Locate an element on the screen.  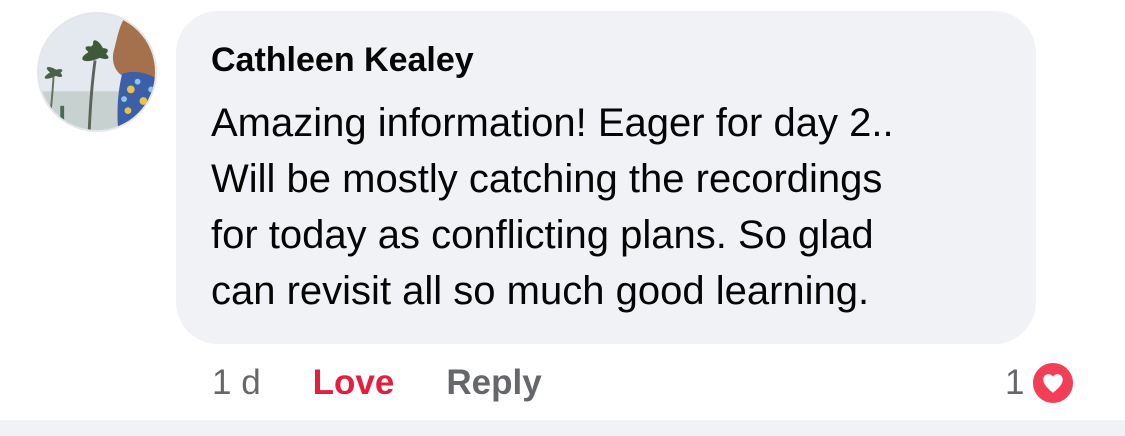
reply-button: Reply is located at coordinates (493, 383).